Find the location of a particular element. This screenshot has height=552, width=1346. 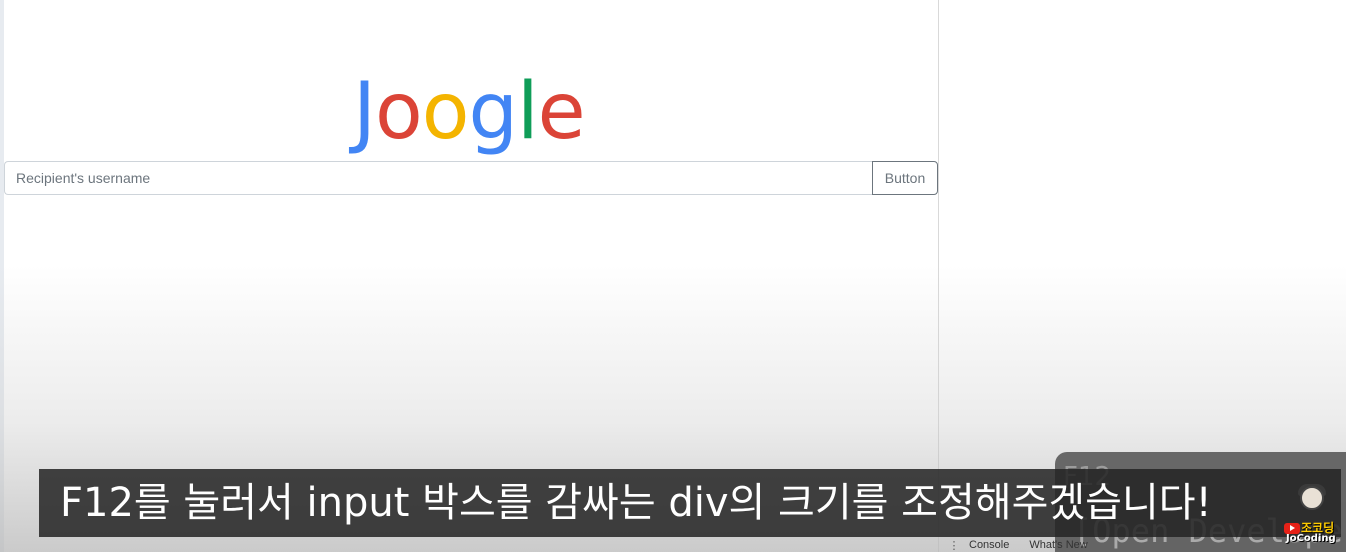

avatar is located at coordinates (1312, 498).